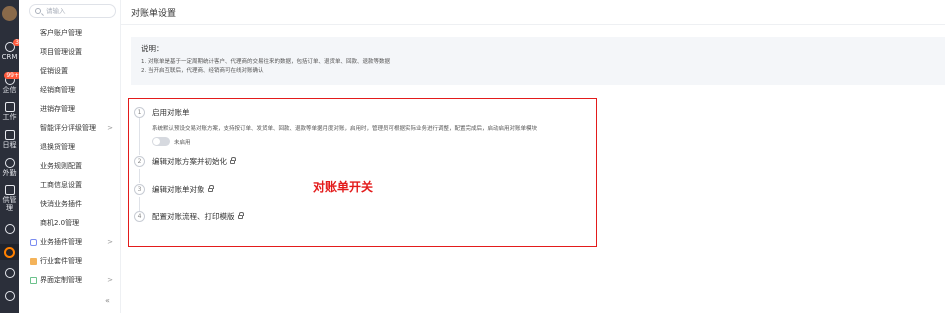 This screenshot has width=945, height=313. I want to click on annotation-text: 对账单开关, so click(343, 187).